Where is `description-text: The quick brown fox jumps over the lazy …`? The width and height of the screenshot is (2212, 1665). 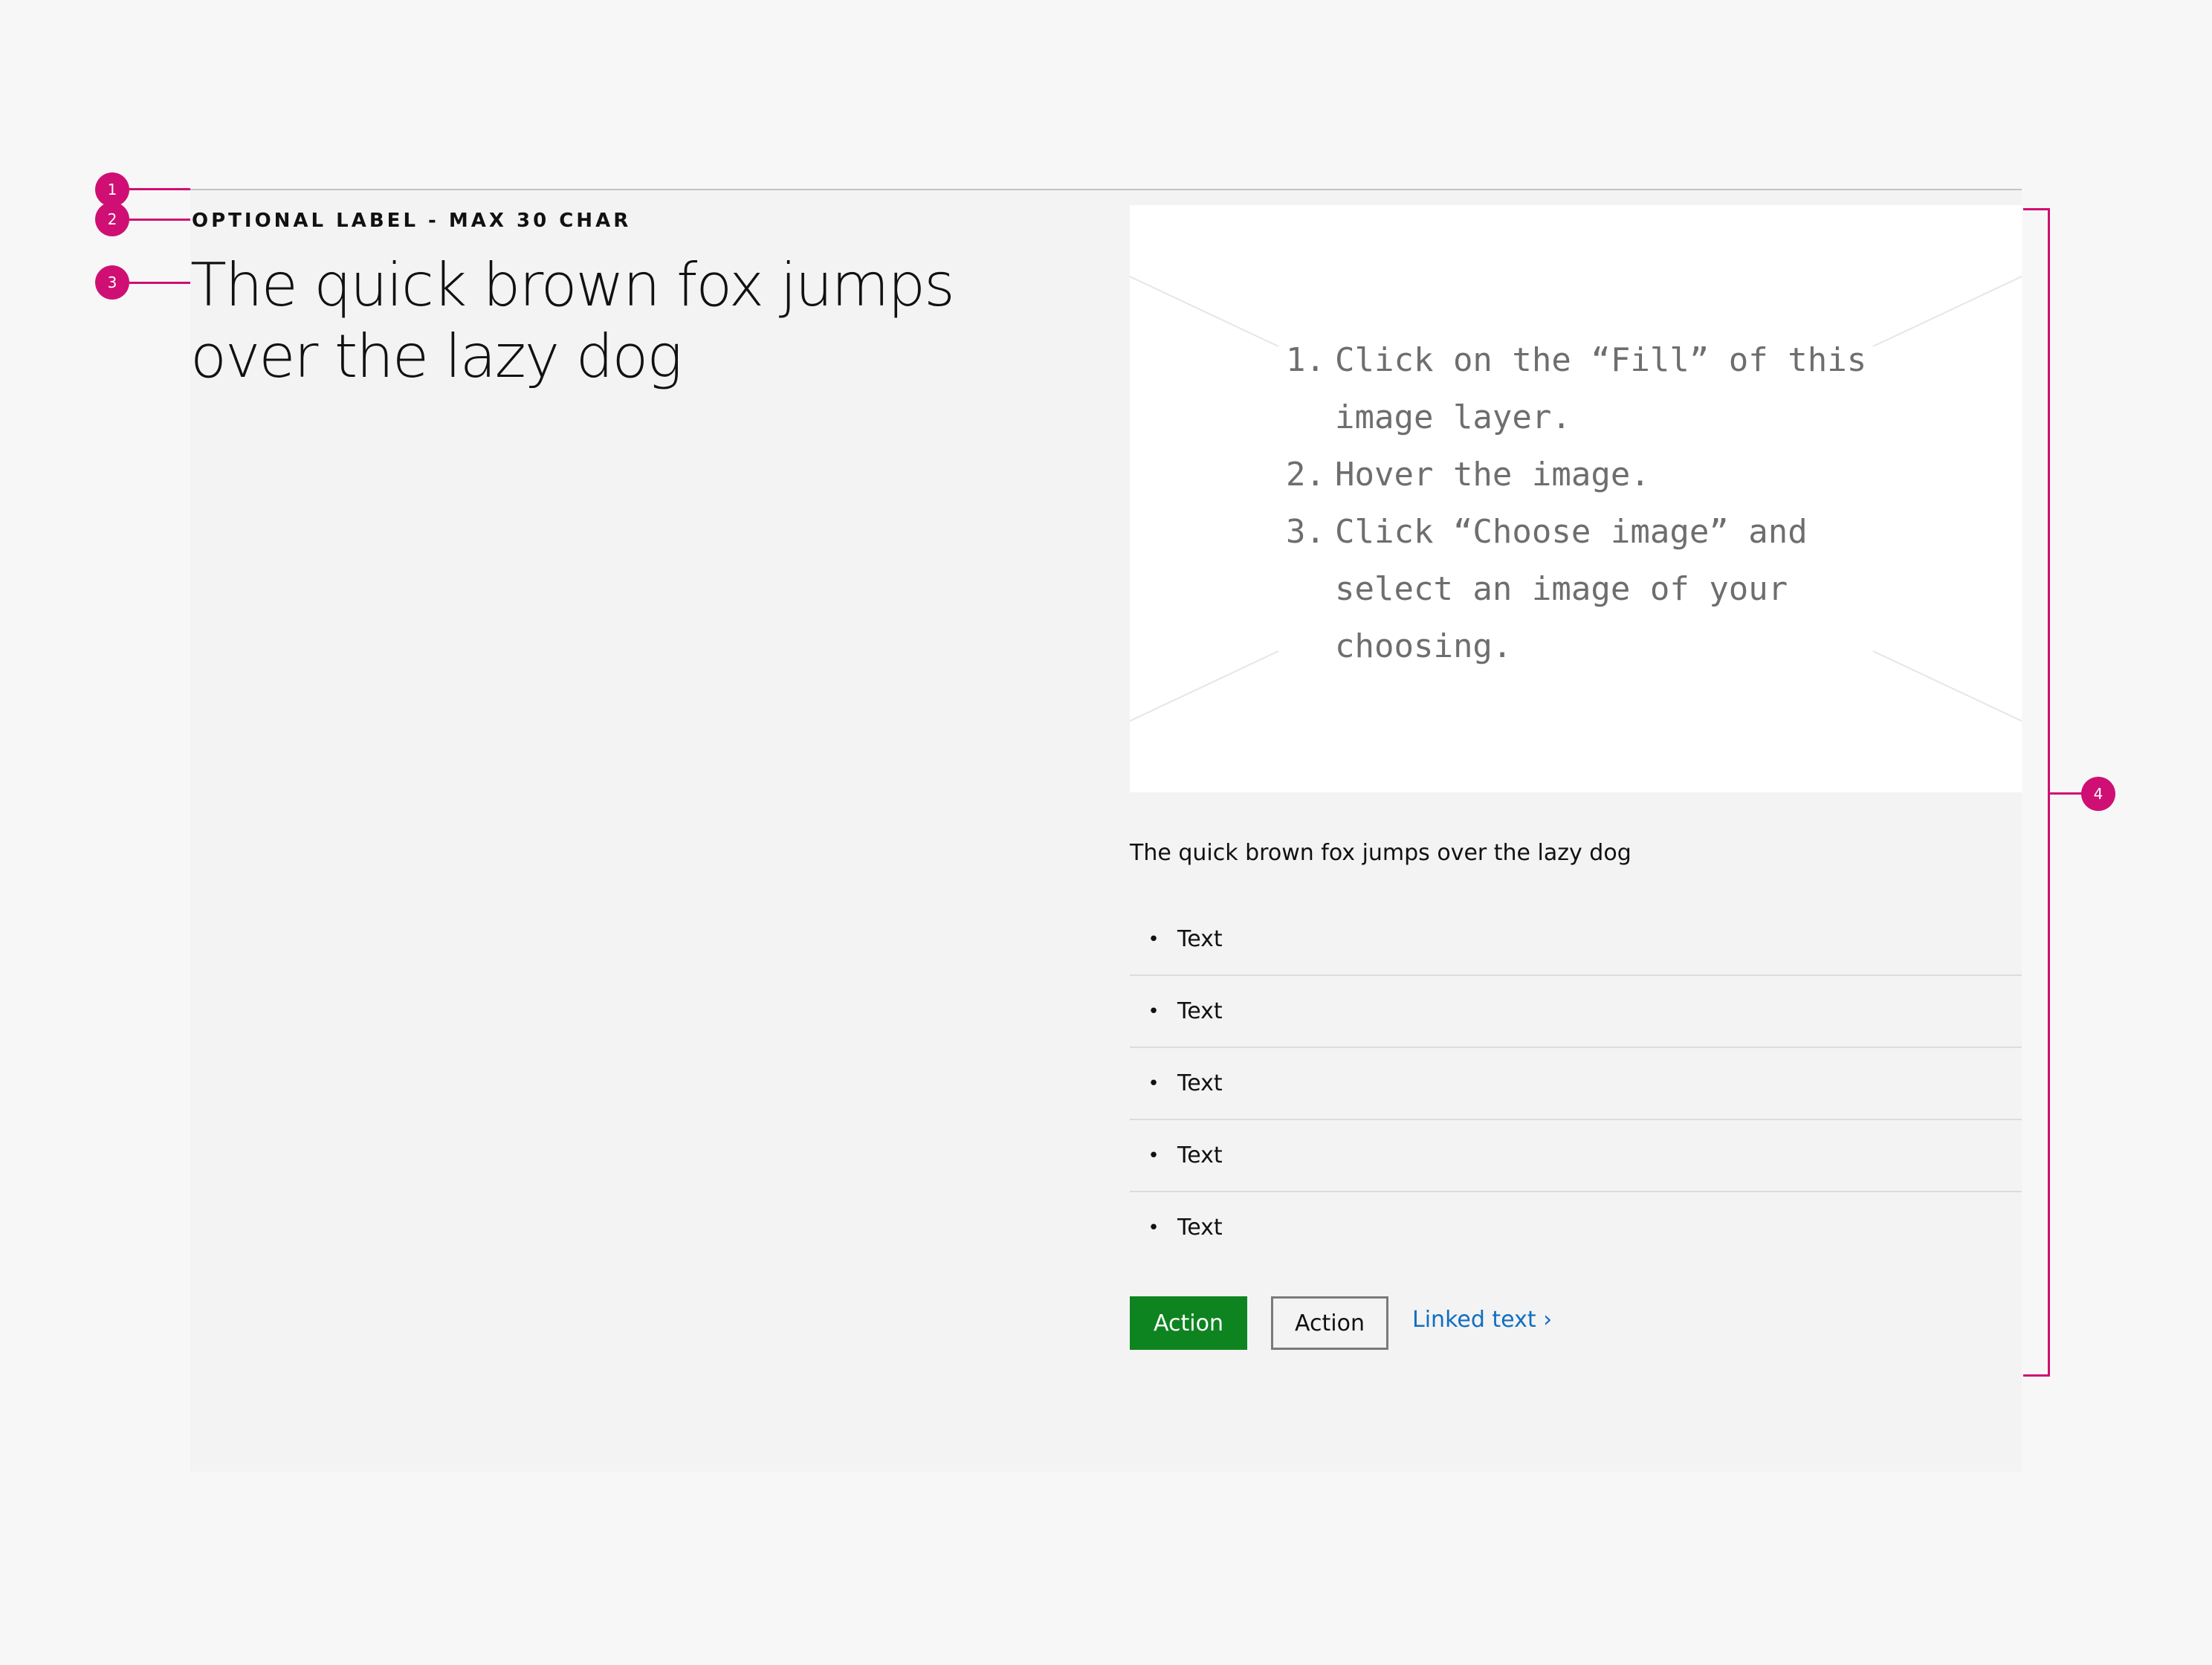
description-text: The quick brown fox jumps over the lazy … is located at coordinates (1380, 853).